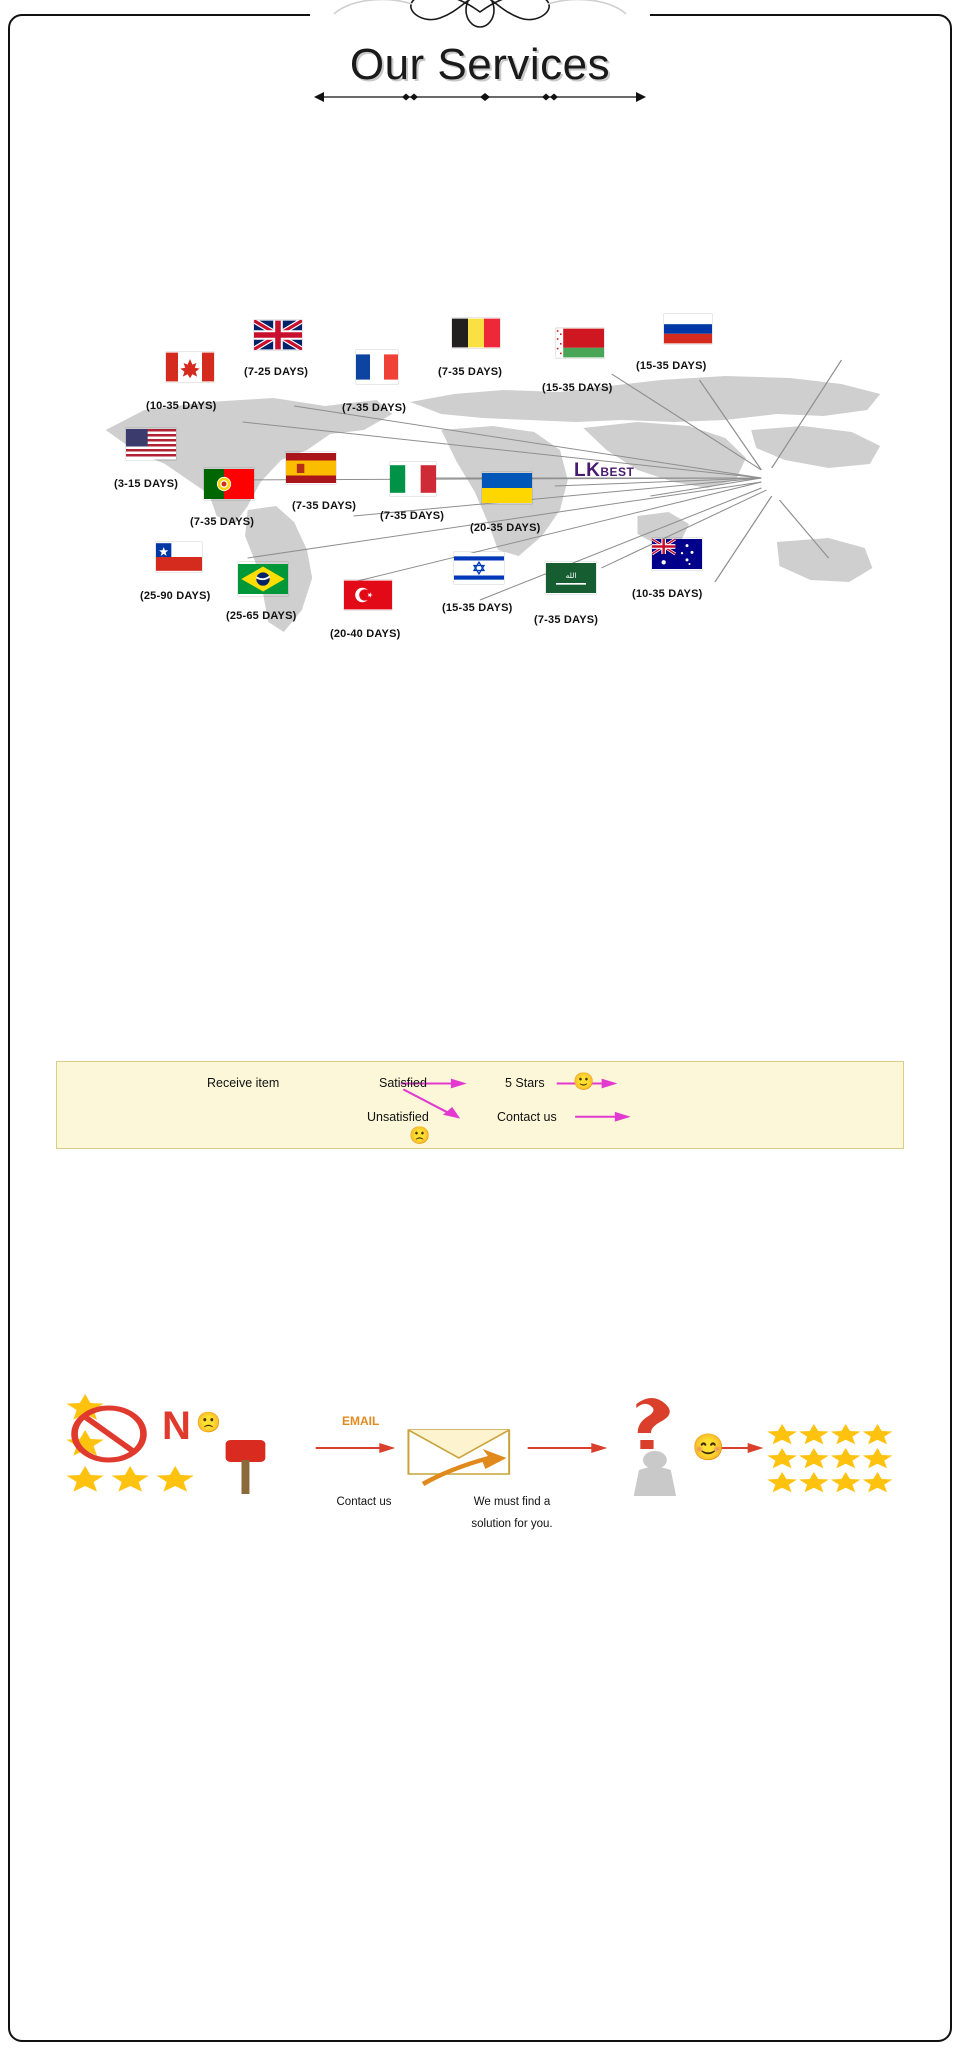  What do you see at coordinates (479, 568) in the screenshot?
I see `flag-israel` at bounding box center [479, 568].